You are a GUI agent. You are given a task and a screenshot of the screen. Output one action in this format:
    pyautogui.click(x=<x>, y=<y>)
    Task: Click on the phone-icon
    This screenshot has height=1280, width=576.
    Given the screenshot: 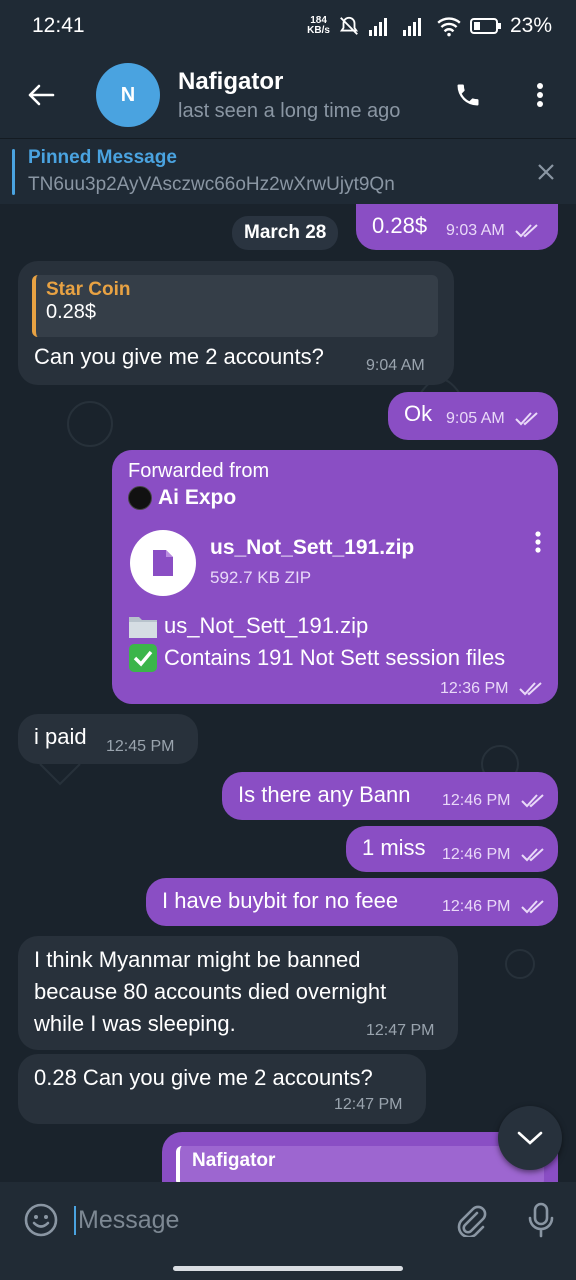 What is the action you would take?
    pyautogui.click(x=468, y=95)
    